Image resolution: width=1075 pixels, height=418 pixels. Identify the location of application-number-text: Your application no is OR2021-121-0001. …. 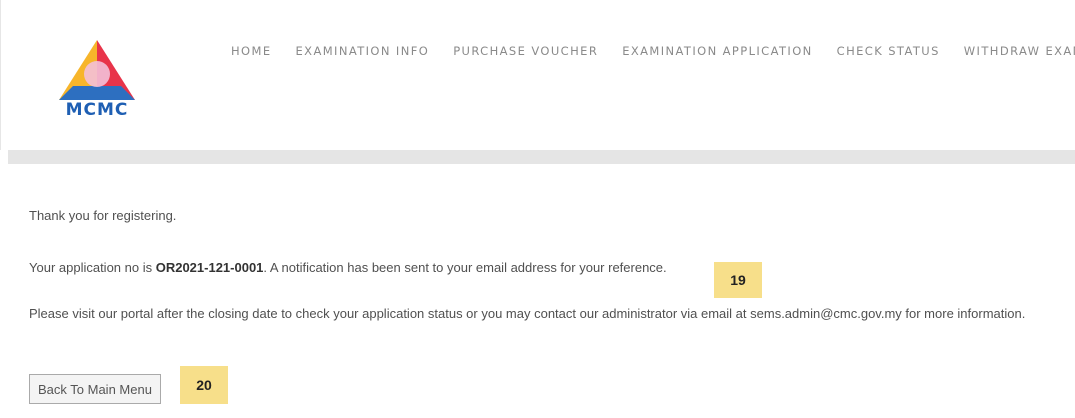
(348, 267).